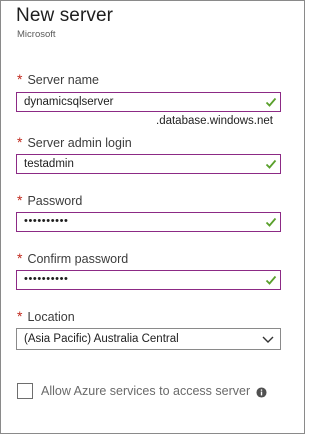 The width and height of the screenshot is (320, 434). I want to click on allow-azure-label: Allow Azure services to access server, so click(145, 391).